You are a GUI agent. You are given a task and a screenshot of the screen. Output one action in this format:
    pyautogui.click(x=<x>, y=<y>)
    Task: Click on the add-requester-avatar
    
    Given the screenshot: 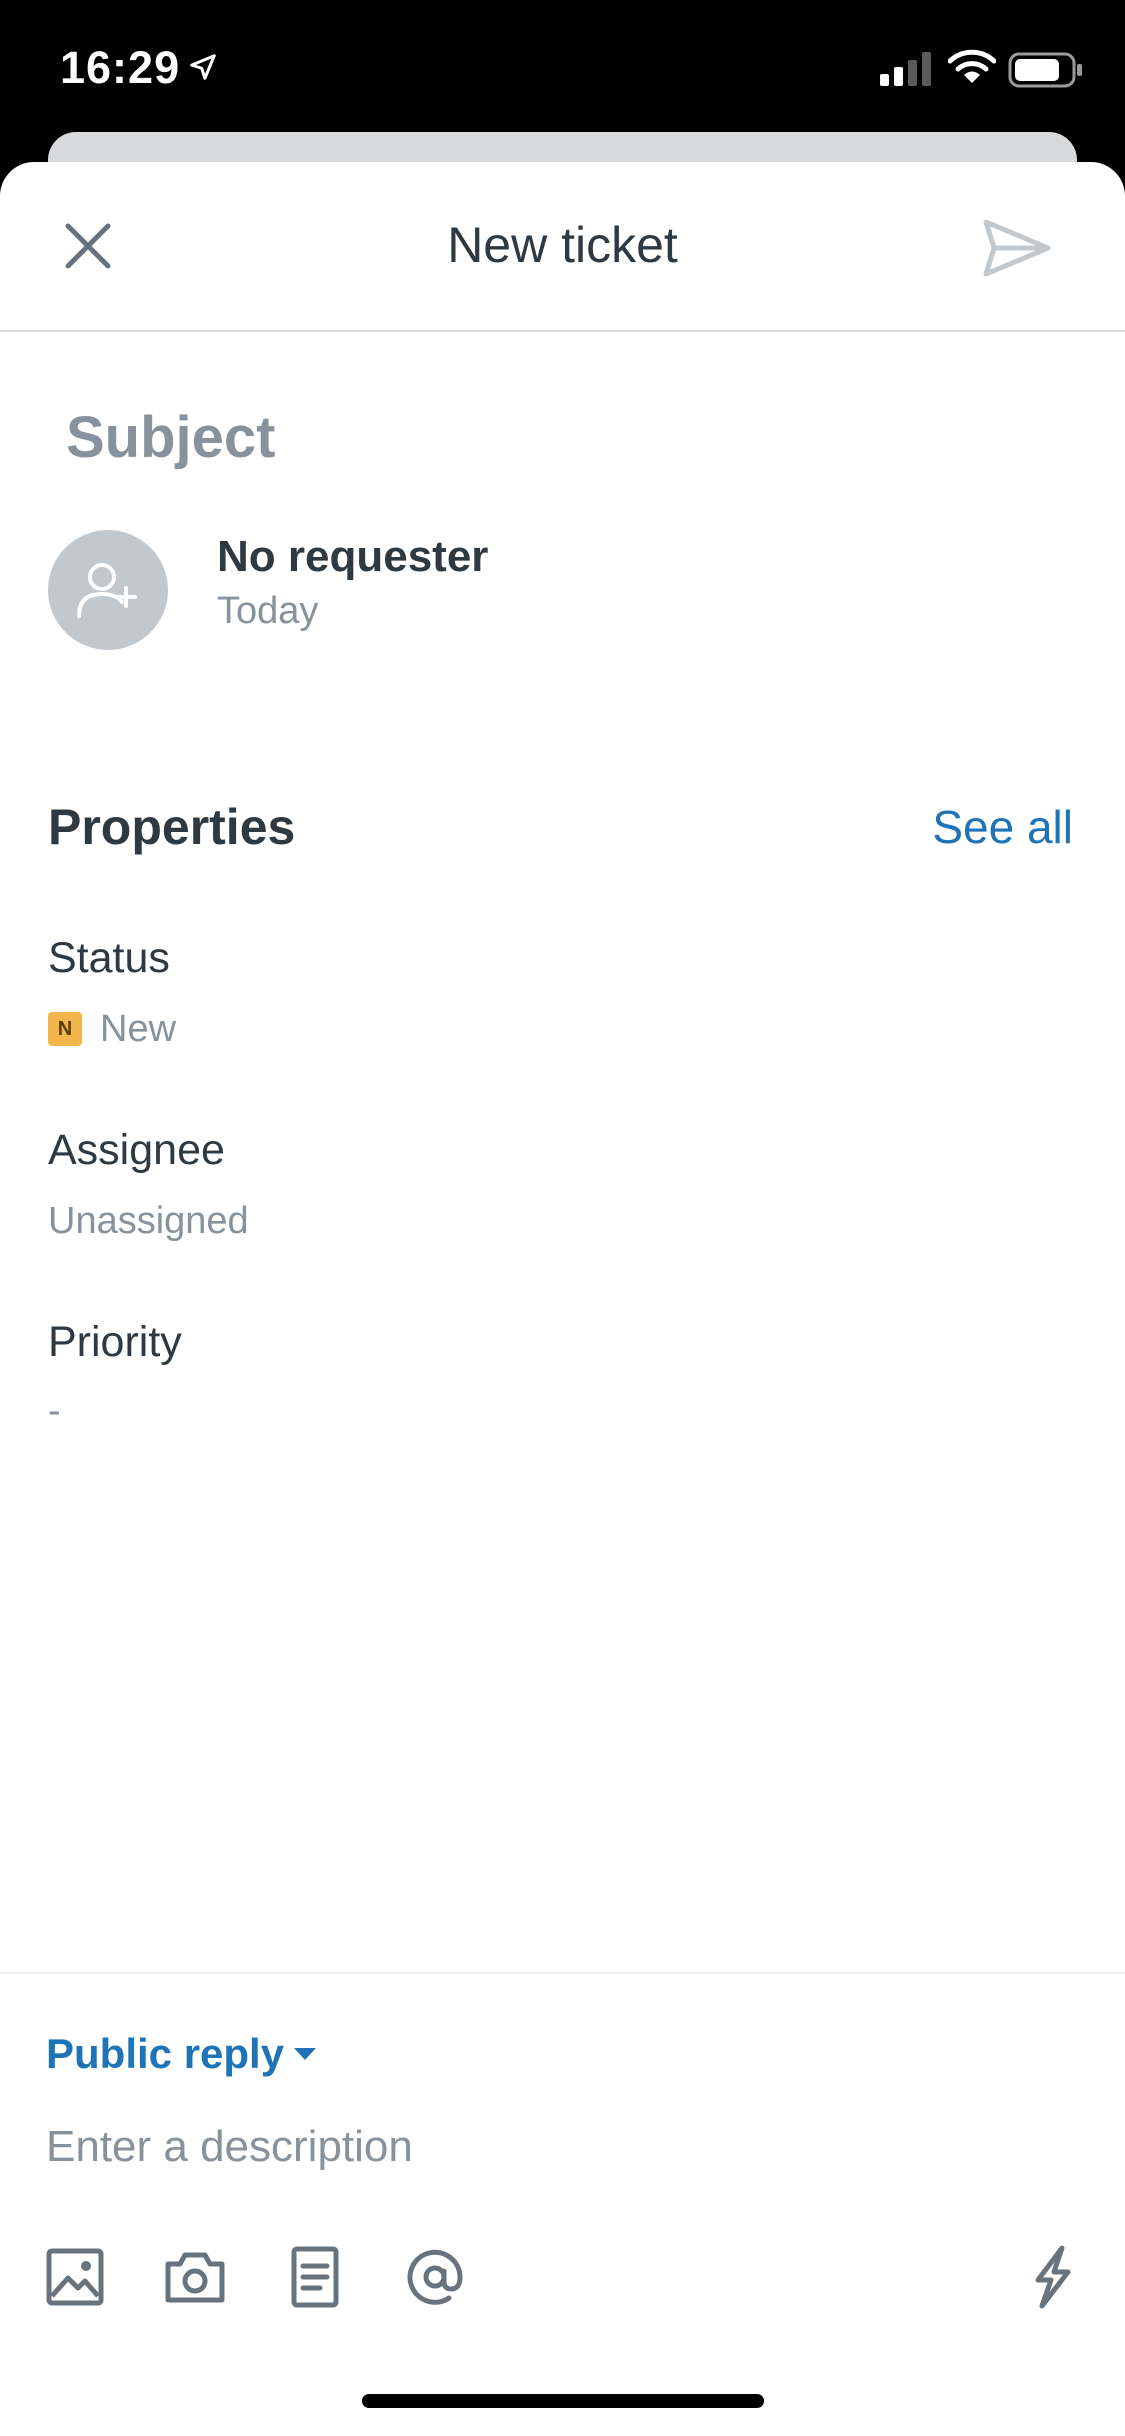 What is the action you would take?
    pyautogui.click(x=108, y=590)
    